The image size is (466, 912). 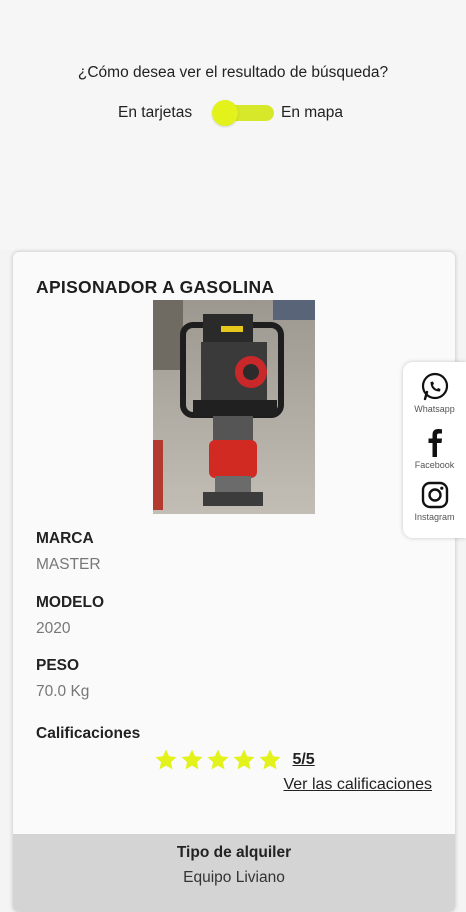 I want to click on instagram-icon, so click(x=434, y=495).